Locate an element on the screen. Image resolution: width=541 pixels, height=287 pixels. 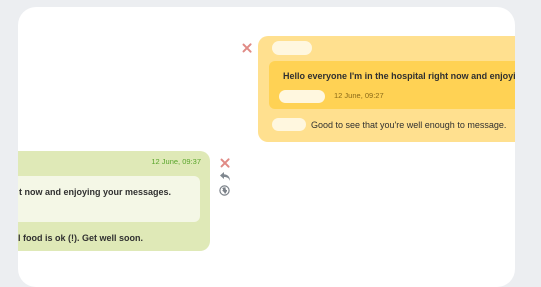
message-text: l food is ok (!). Get well soon. is located at coordinates (81, 238).